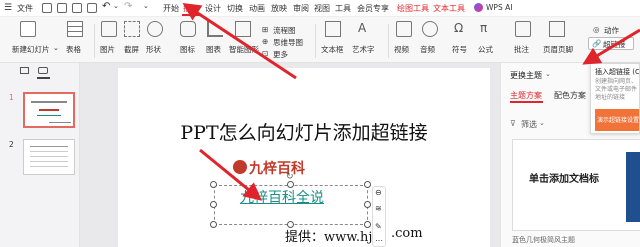  Describe the element at coordinates (611, 46) in the screenshot. I see `arrow-to-hyperlink-button` at that location.